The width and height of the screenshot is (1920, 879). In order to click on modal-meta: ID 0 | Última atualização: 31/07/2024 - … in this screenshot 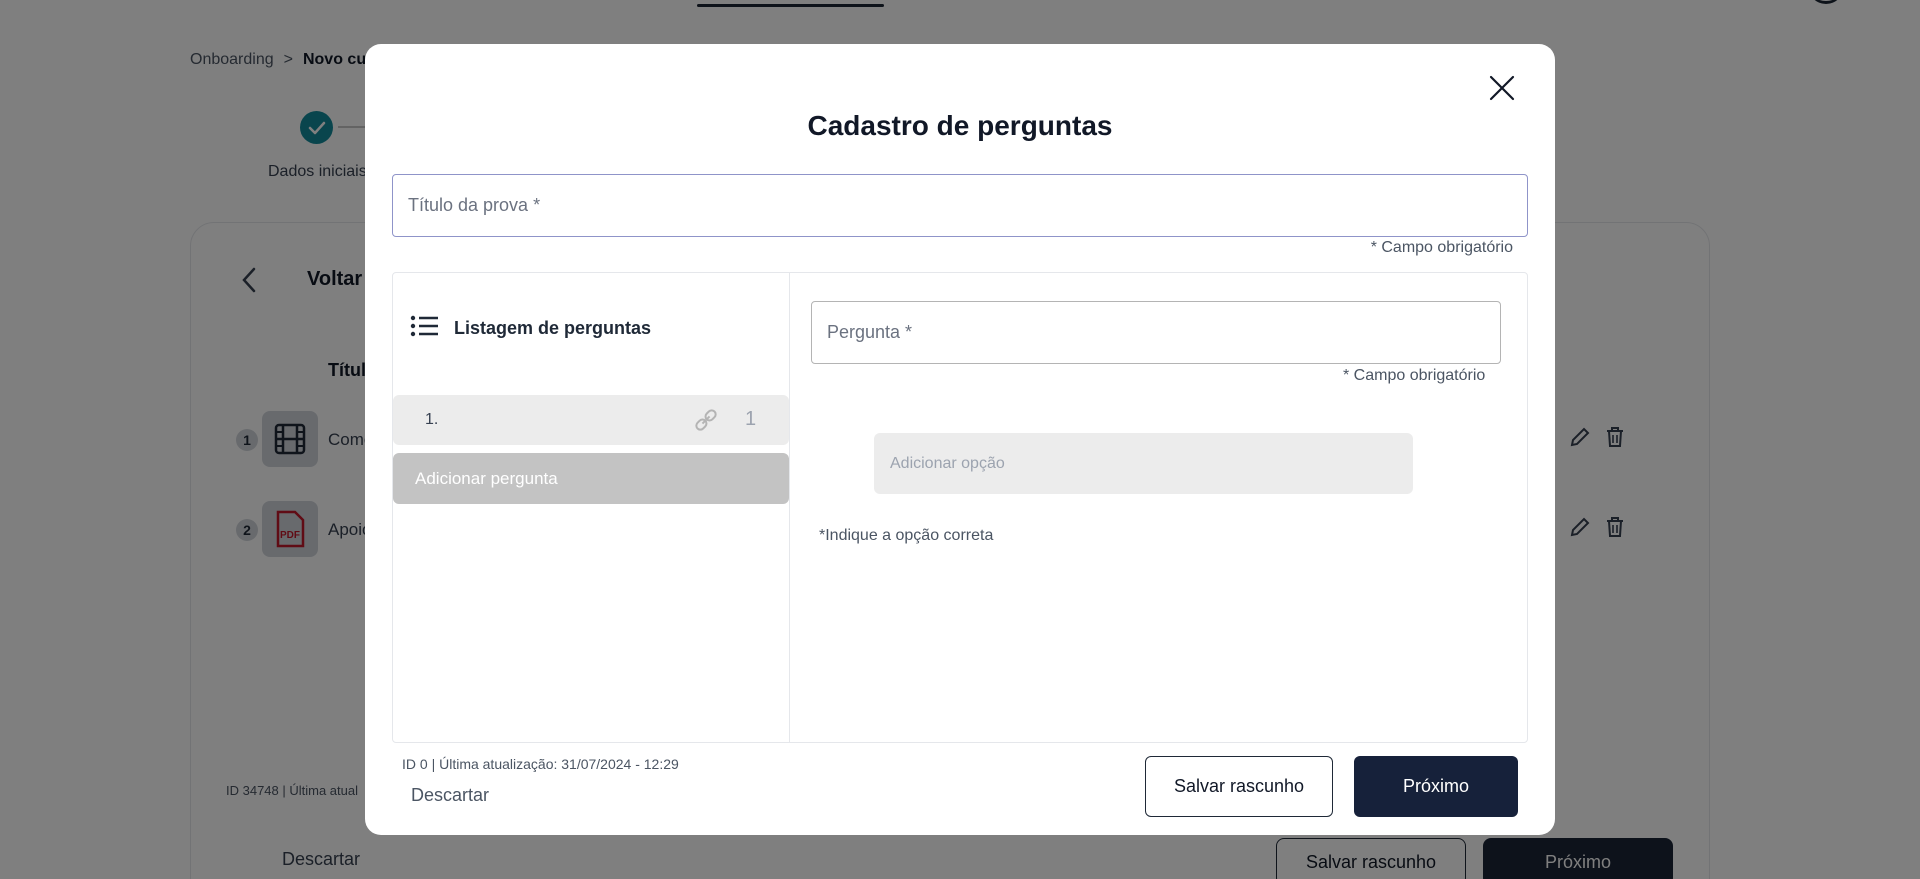, I will do `click(540, 764)`.